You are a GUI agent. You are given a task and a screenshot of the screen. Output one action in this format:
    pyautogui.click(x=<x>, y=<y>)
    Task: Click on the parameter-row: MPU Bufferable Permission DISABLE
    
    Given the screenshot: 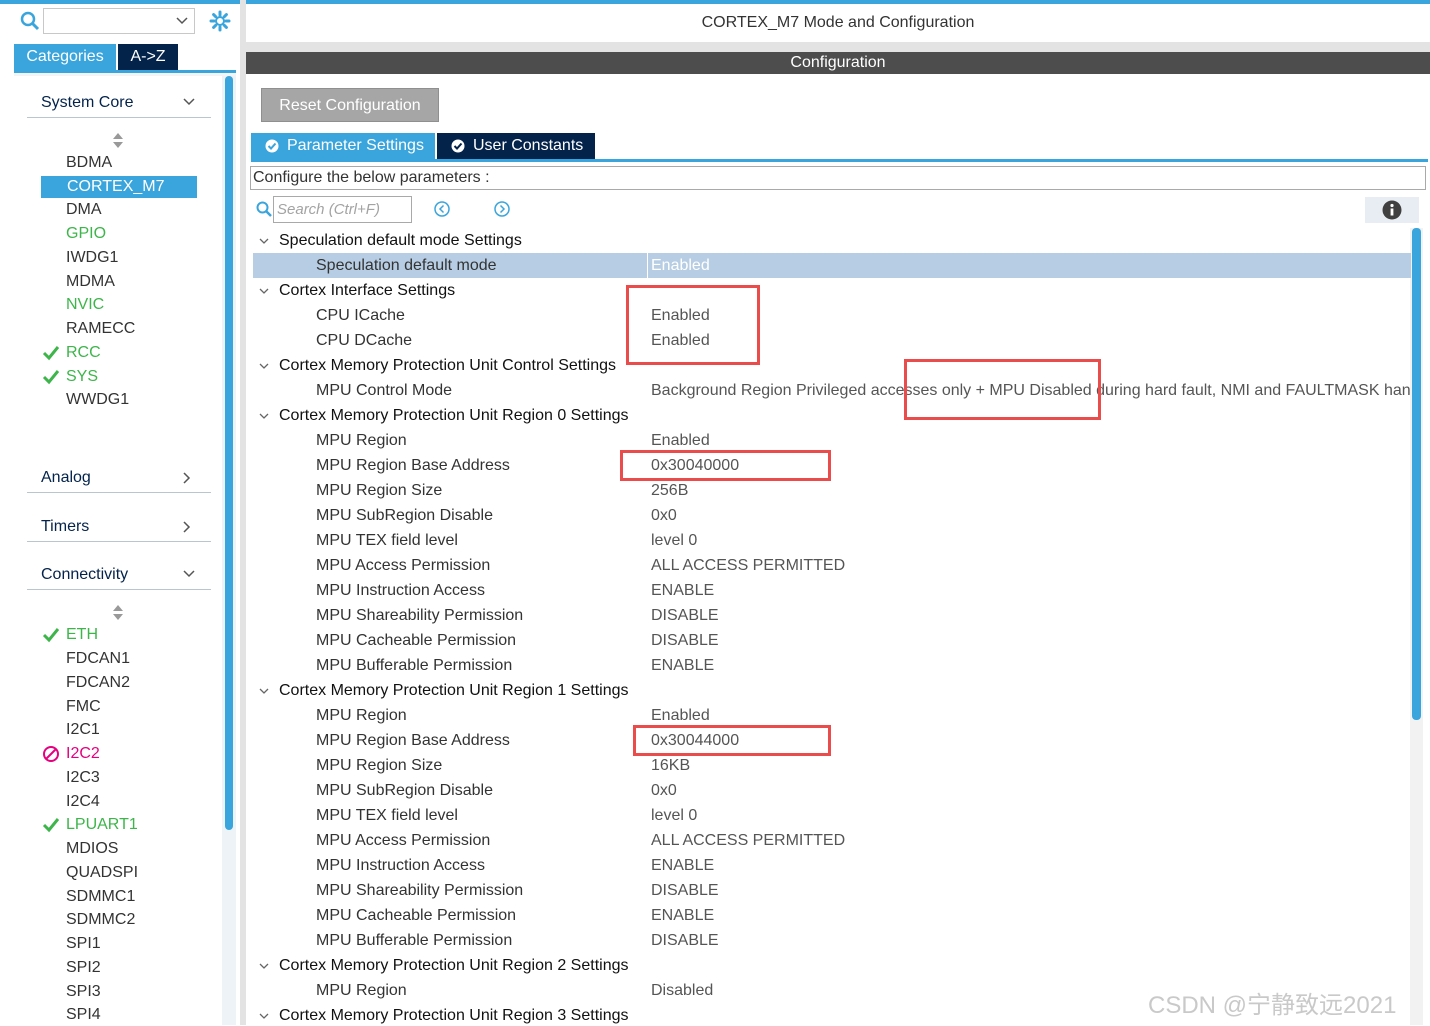 What is the action you would take?
    pyautogui.click(x=832, y=940)
    